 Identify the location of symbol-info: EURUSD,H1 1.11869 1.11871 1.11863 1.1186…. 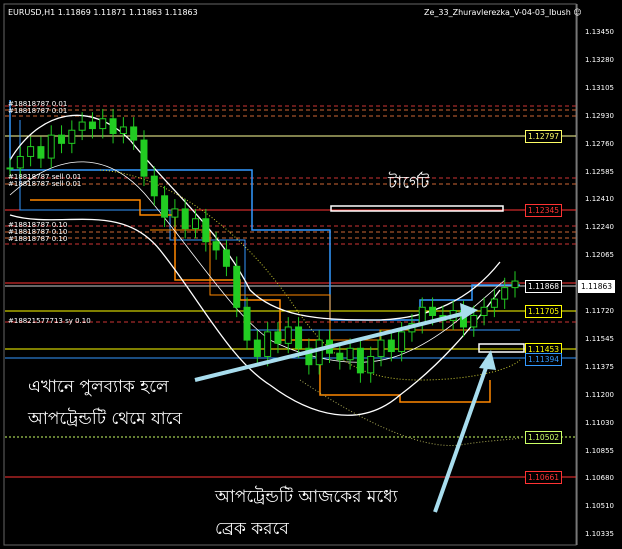
(103, 12).